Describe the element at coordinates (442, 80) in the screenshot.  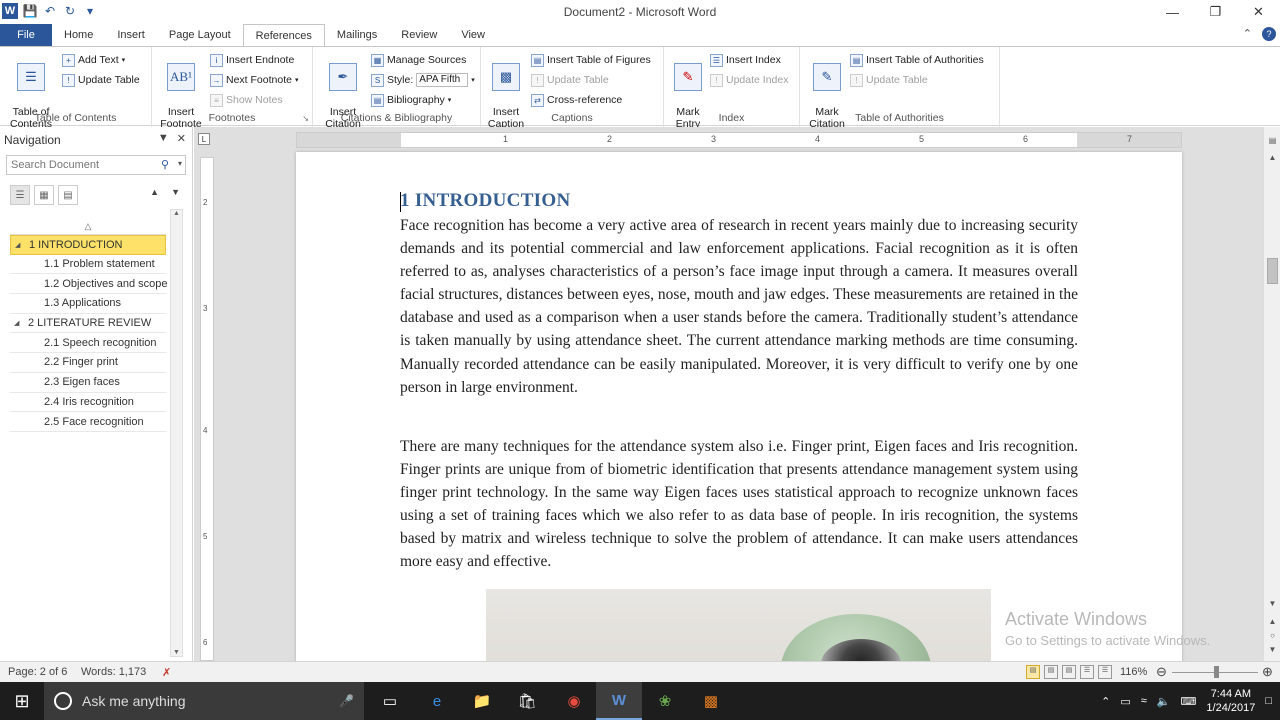
I see `style-dropdown: APA Fifth` at that location.